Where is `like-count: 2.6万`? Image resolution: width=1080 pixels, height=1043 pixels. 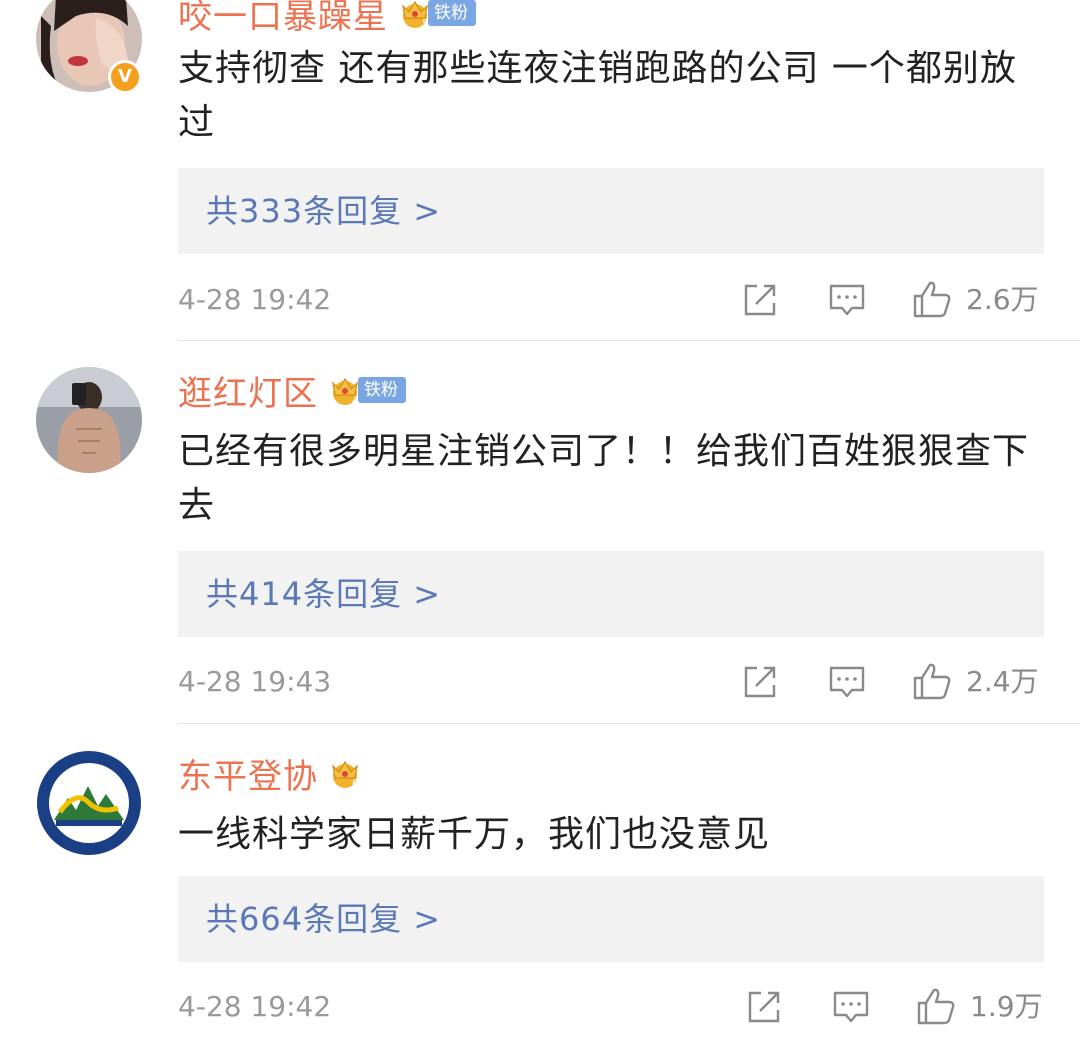 like-count: 2.6万 is located at coordinates (1002, 299).